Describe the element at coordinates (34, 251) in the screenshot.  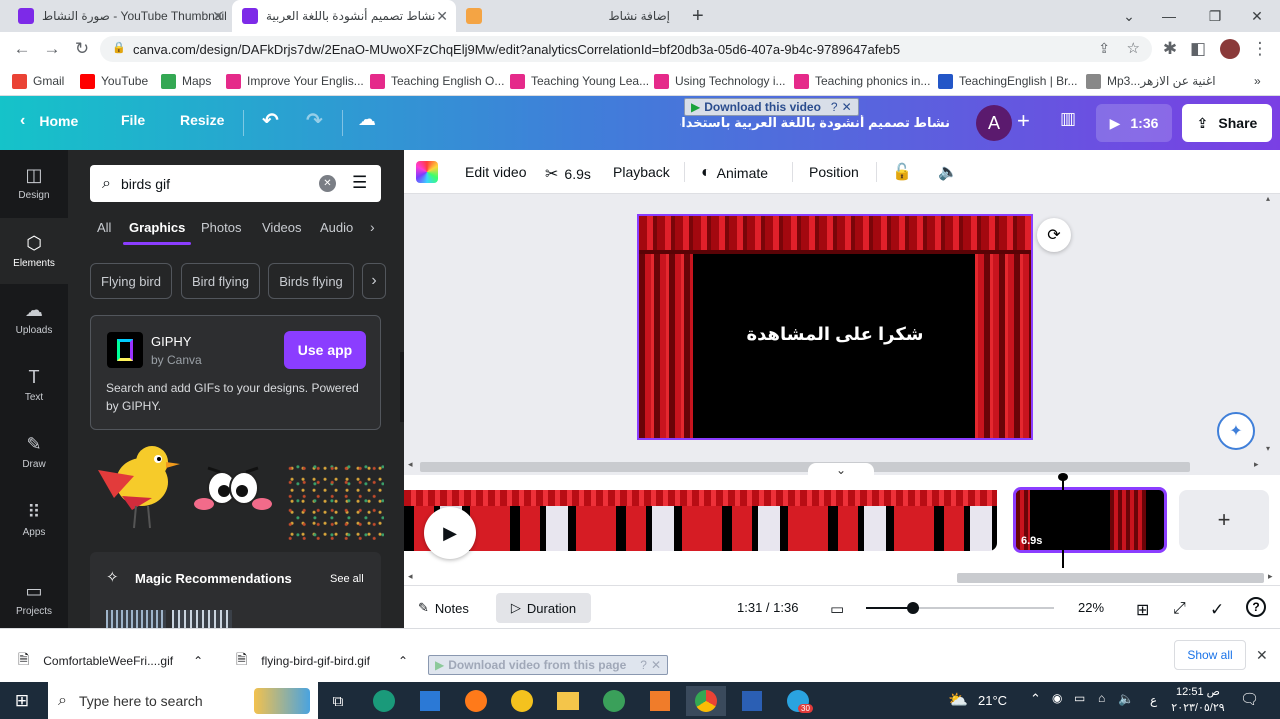
I see `rail-elements: ⬡ Elements` at that location.